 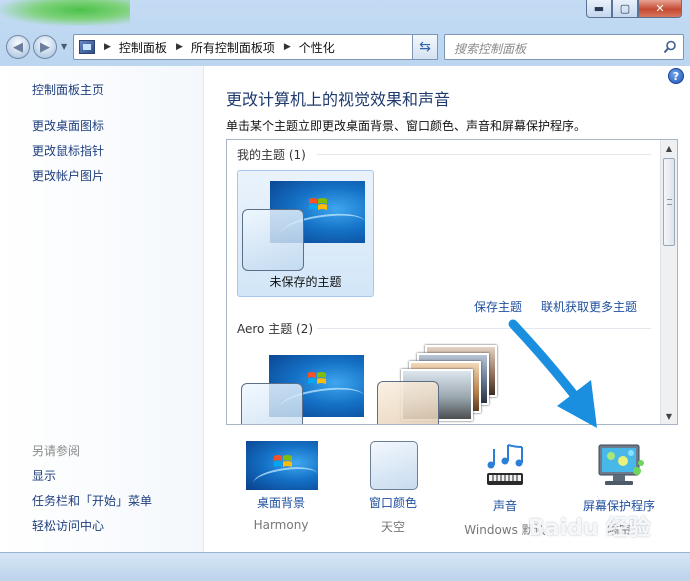 I want to click on desktop-background-button: 桌面背景 Harmony, so click(x=281, y=486).